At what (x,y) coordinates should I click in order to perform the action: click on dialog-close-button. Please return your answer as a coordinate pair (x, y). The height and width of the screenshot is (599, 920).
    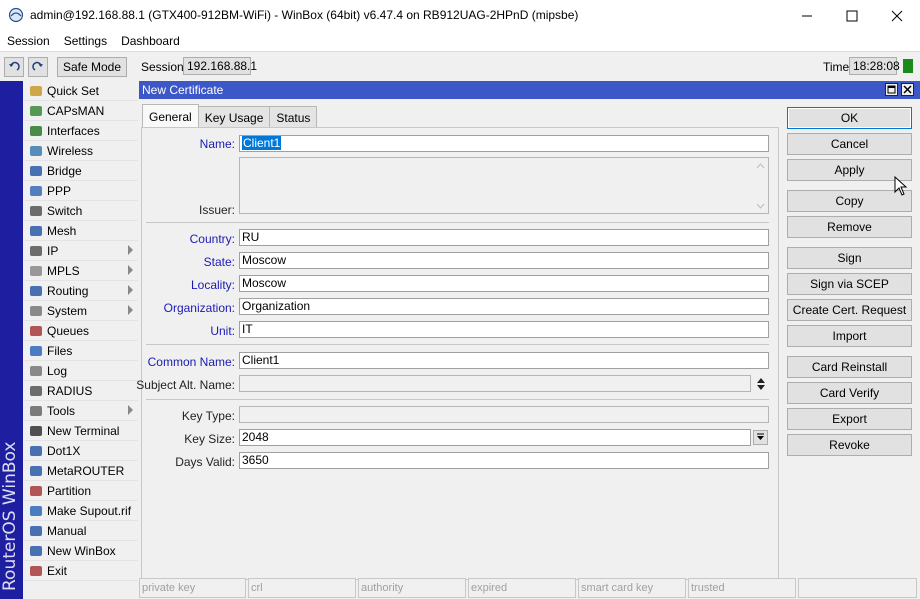
    Looking at the image, I should click on (907, 89).